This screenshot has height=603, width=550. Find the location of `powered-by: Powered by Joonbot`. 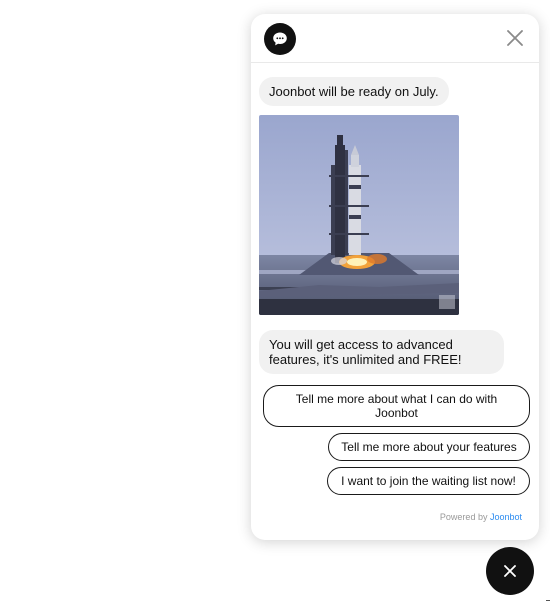

powered-by: Powered by Joonbot is located at coordinates (481, 517).